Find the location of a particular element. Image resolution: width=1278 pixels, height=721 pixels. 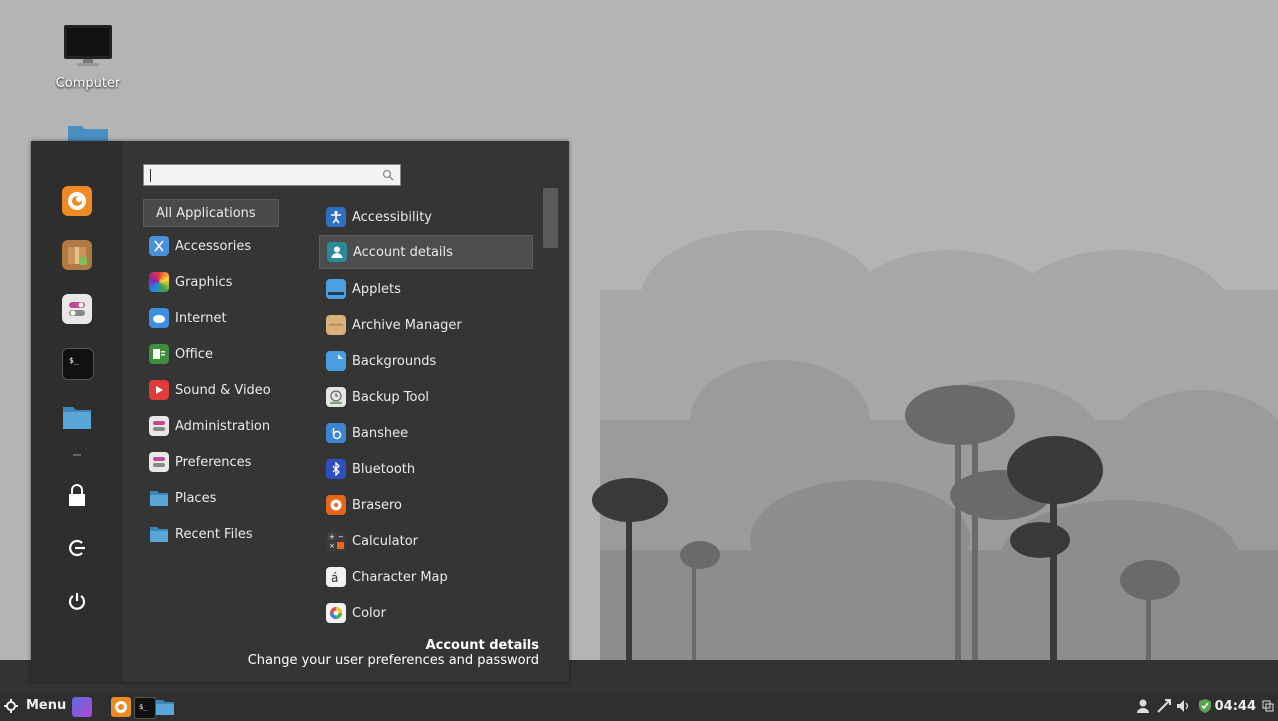

gear-icon is located at coordinates (11, 705).